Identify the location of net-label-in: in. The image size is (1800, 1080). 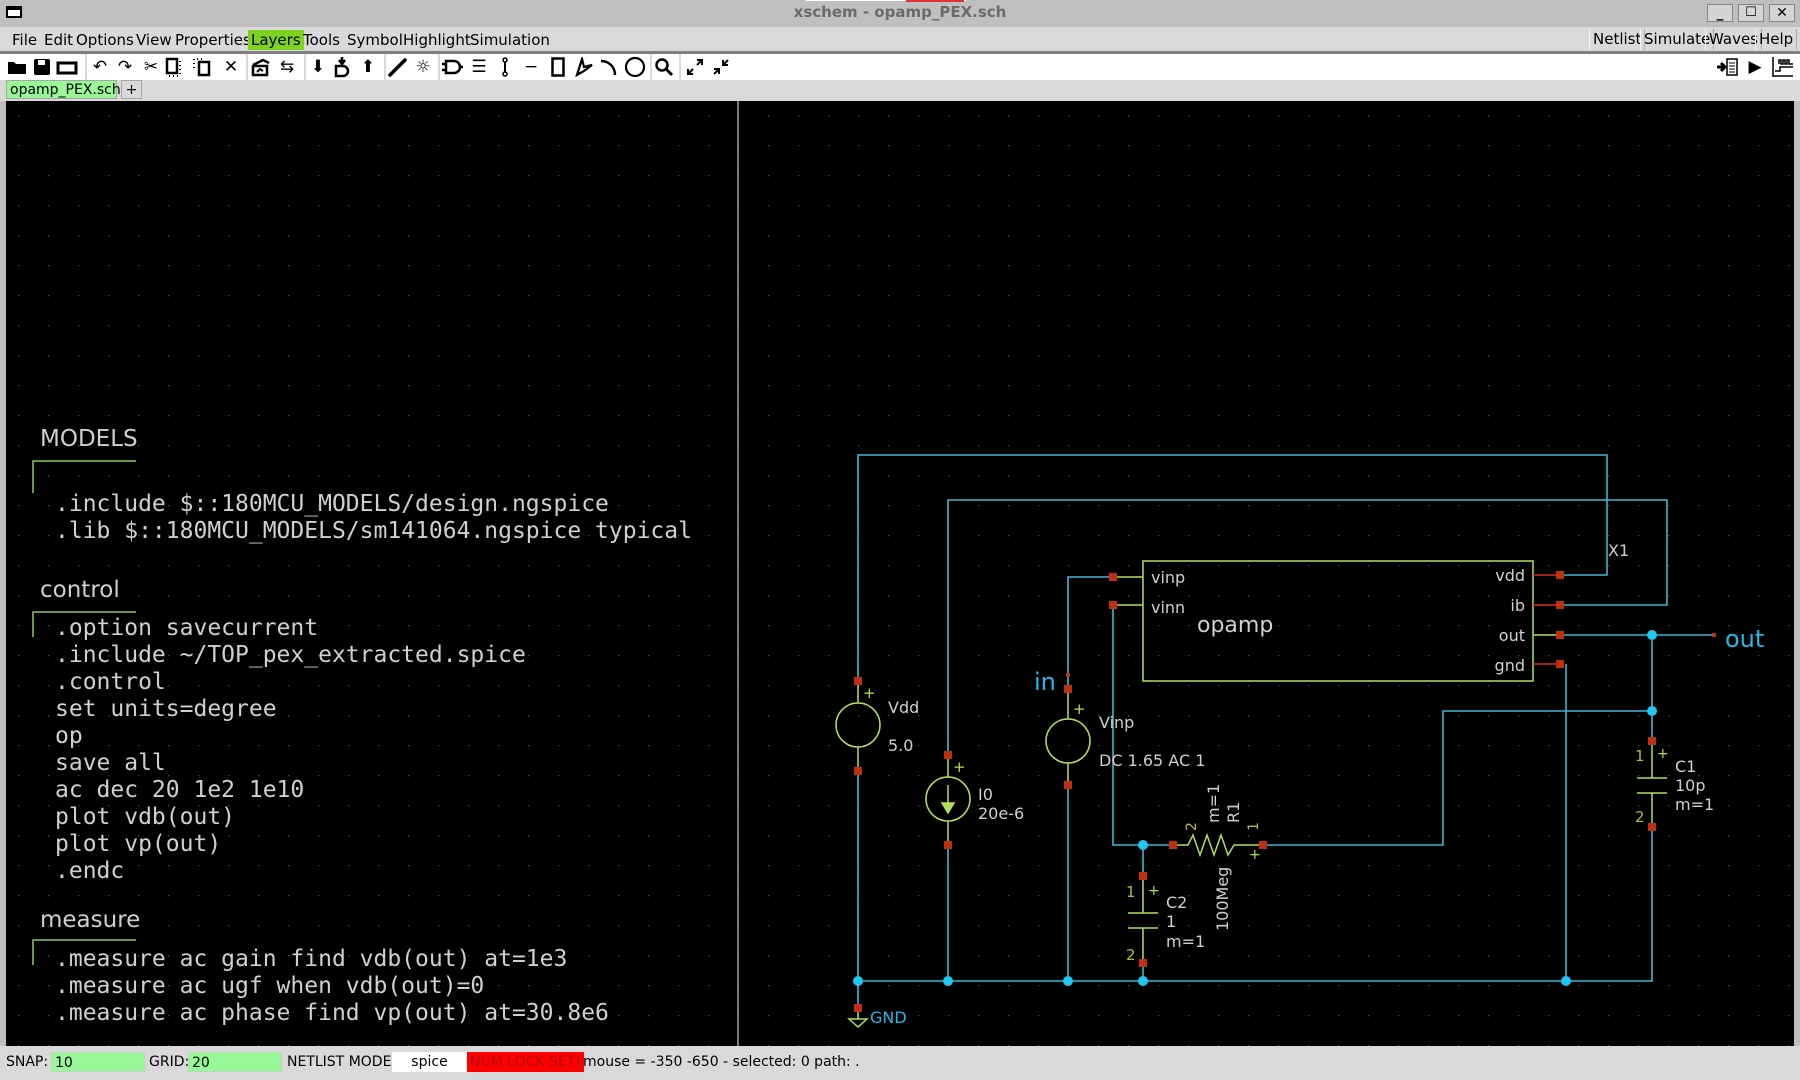
(1045, 682).